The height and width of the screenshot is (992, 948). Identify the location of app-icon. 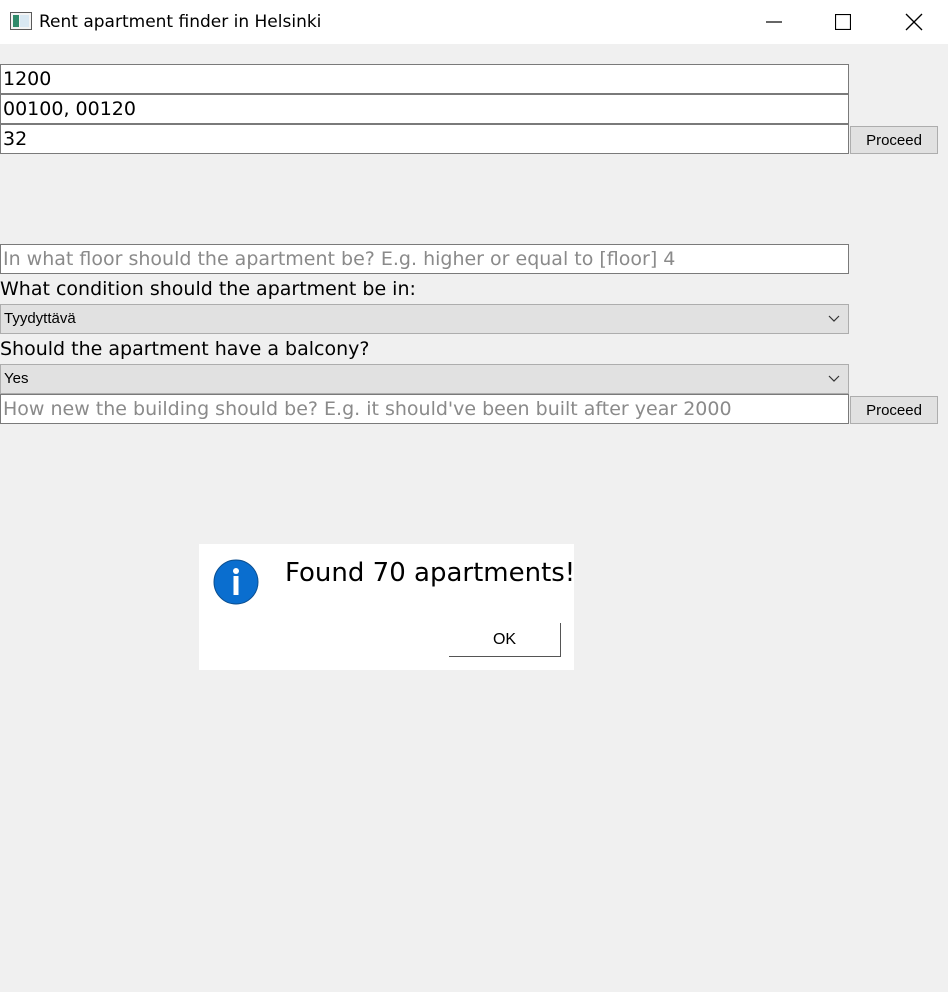
(21, 21).